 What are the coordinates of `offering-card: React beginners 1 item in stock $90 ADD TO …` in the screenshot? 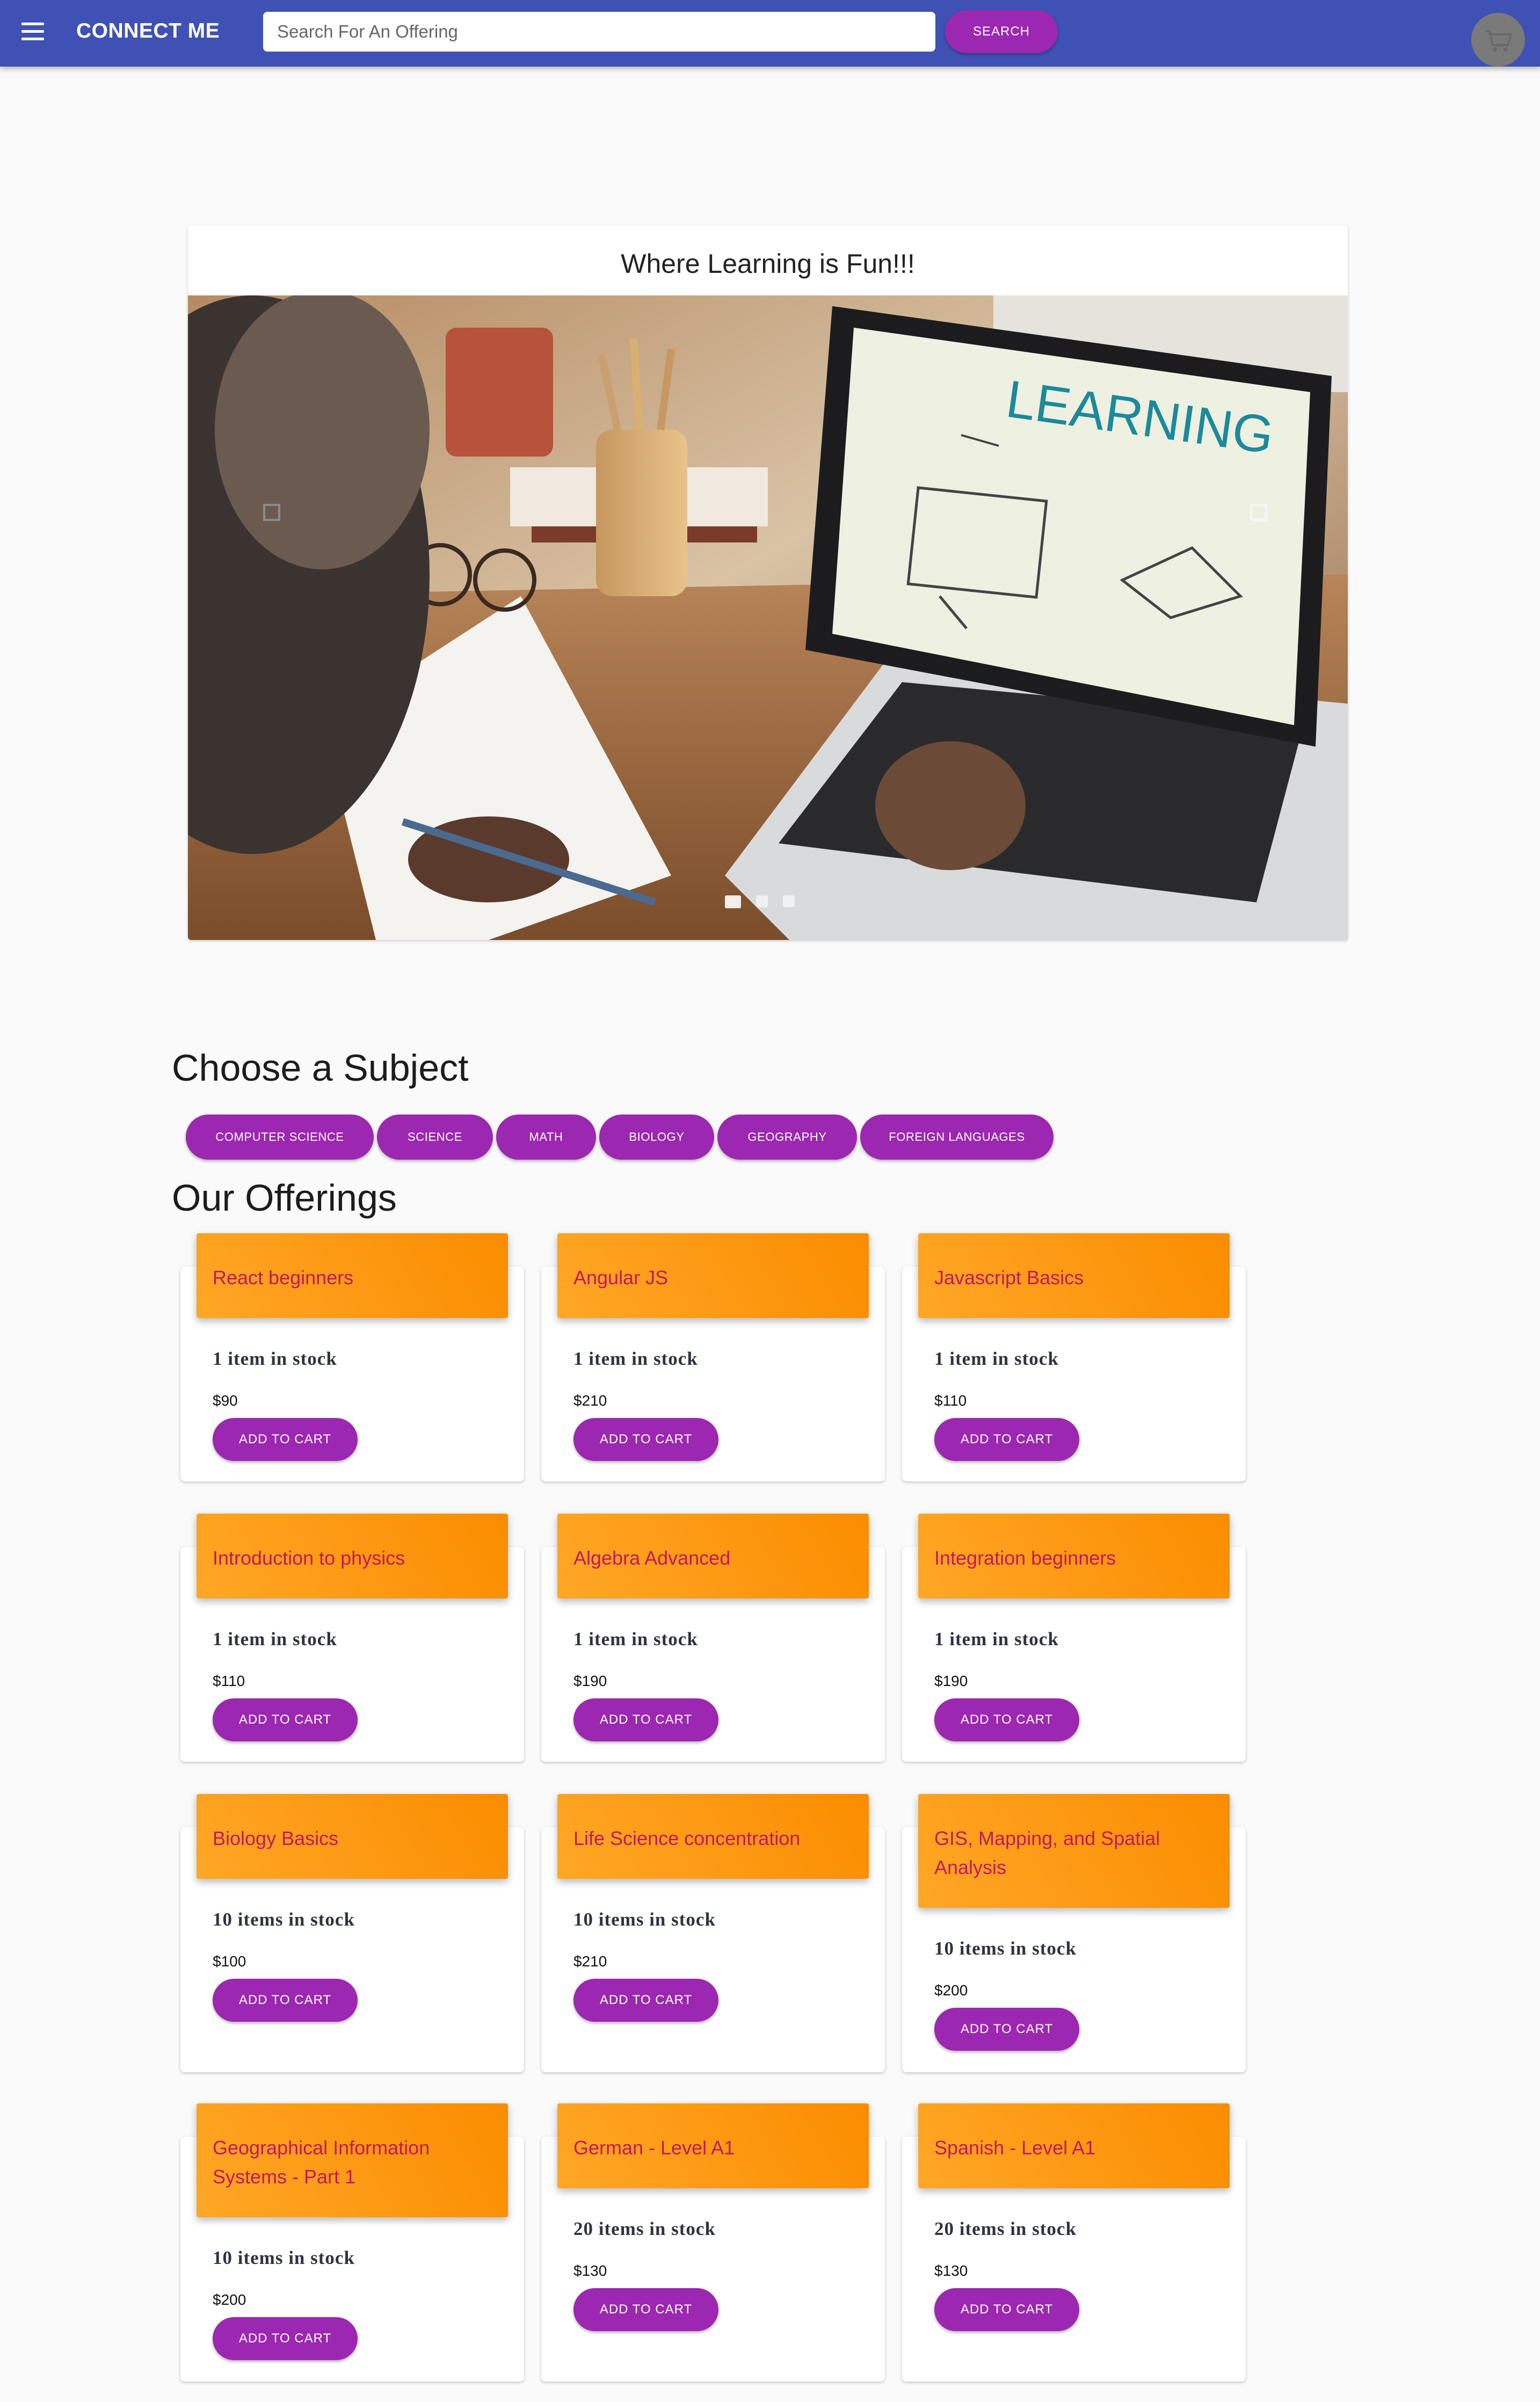 It's located at (352, 1357).